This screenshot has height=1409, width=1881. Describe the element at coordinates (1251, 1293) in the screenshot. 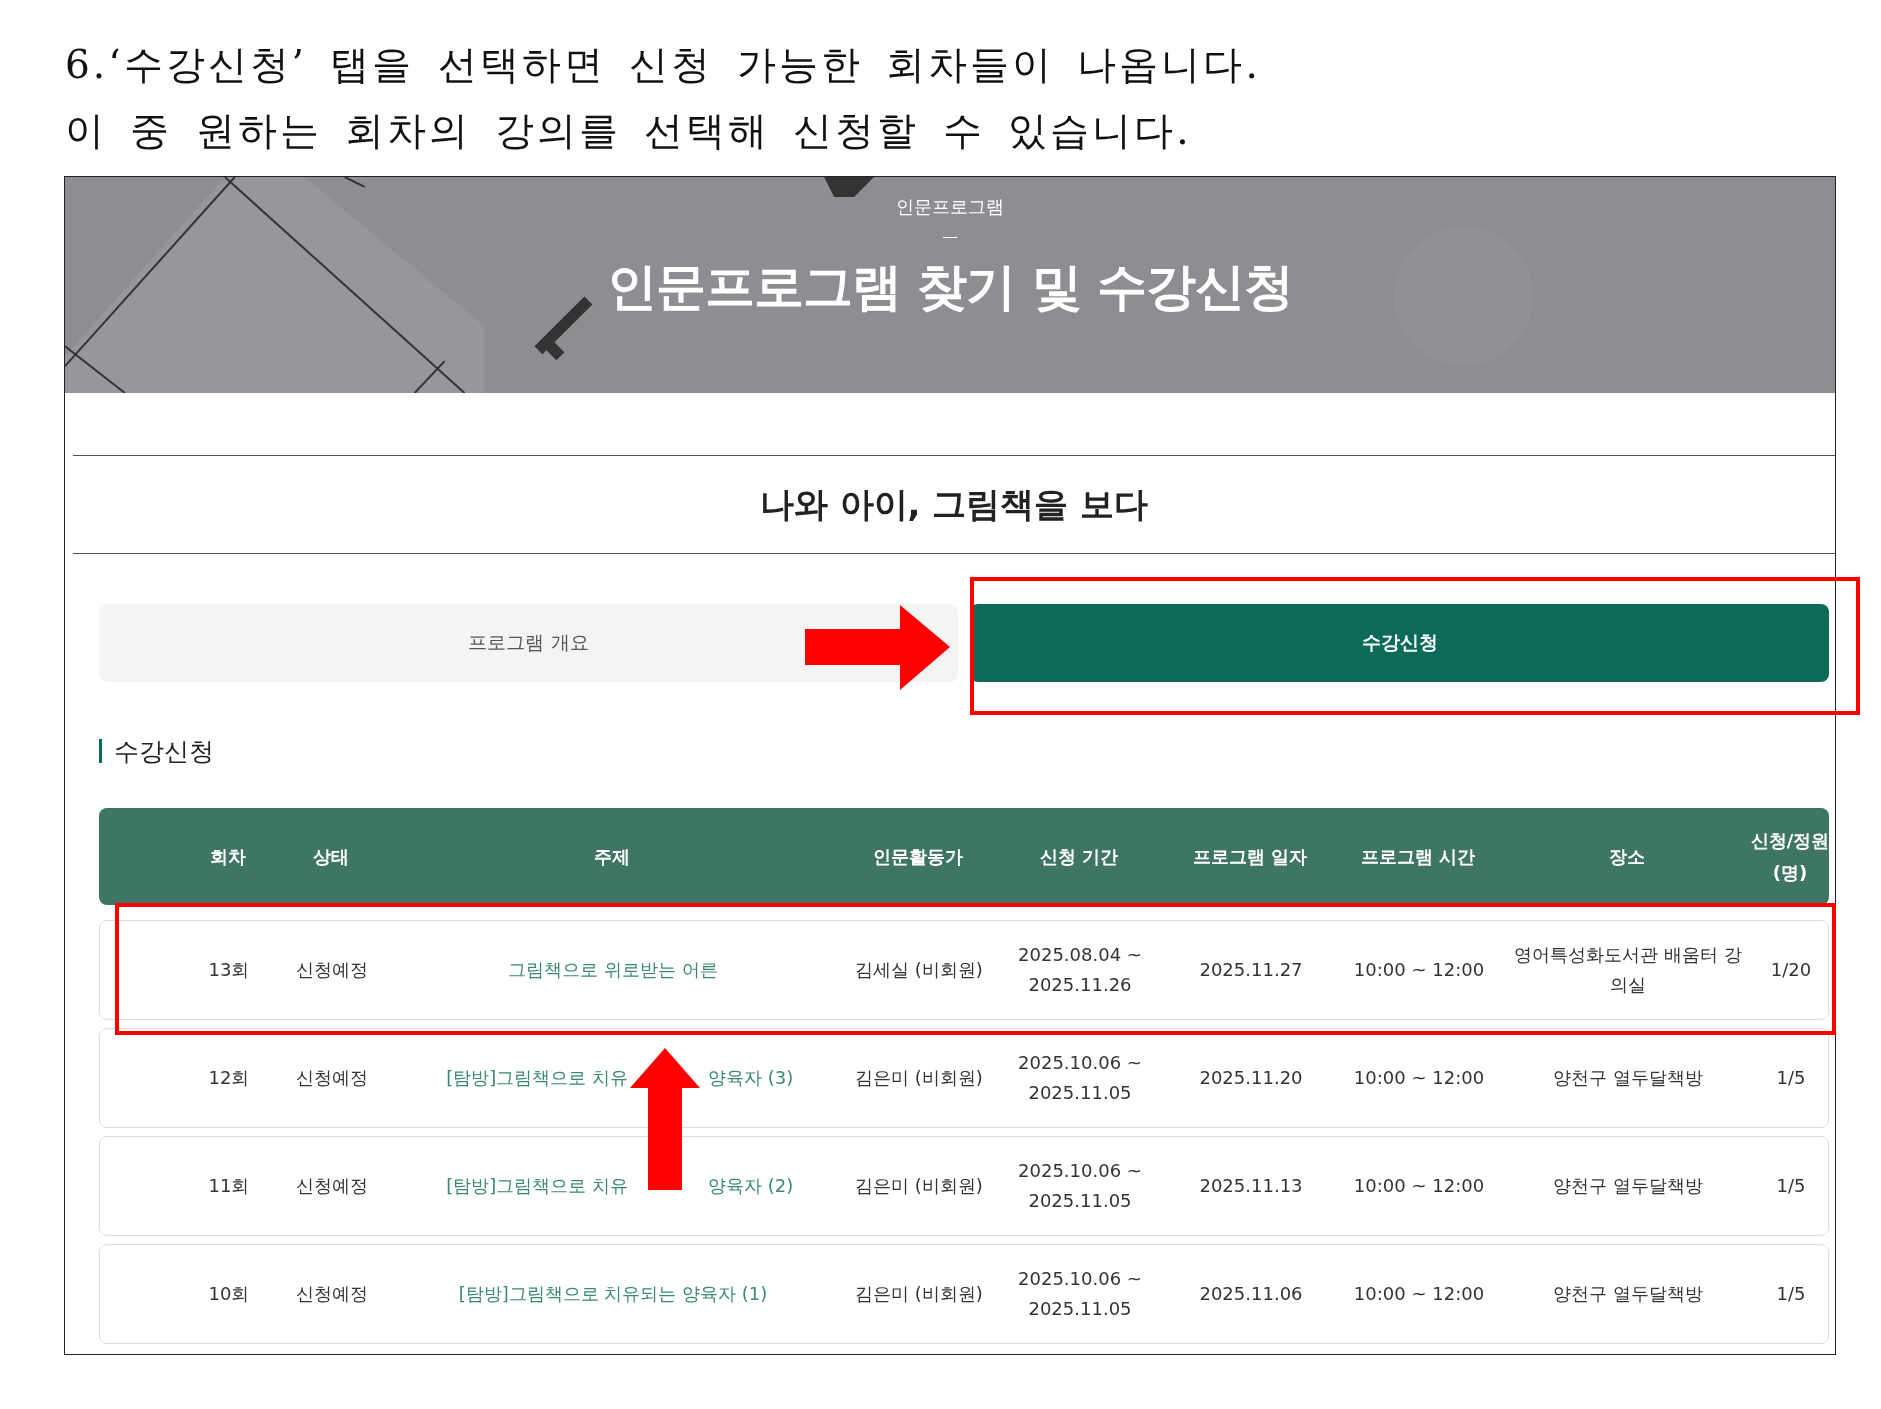

I see `table-cell: 2025.11.06` at that location.